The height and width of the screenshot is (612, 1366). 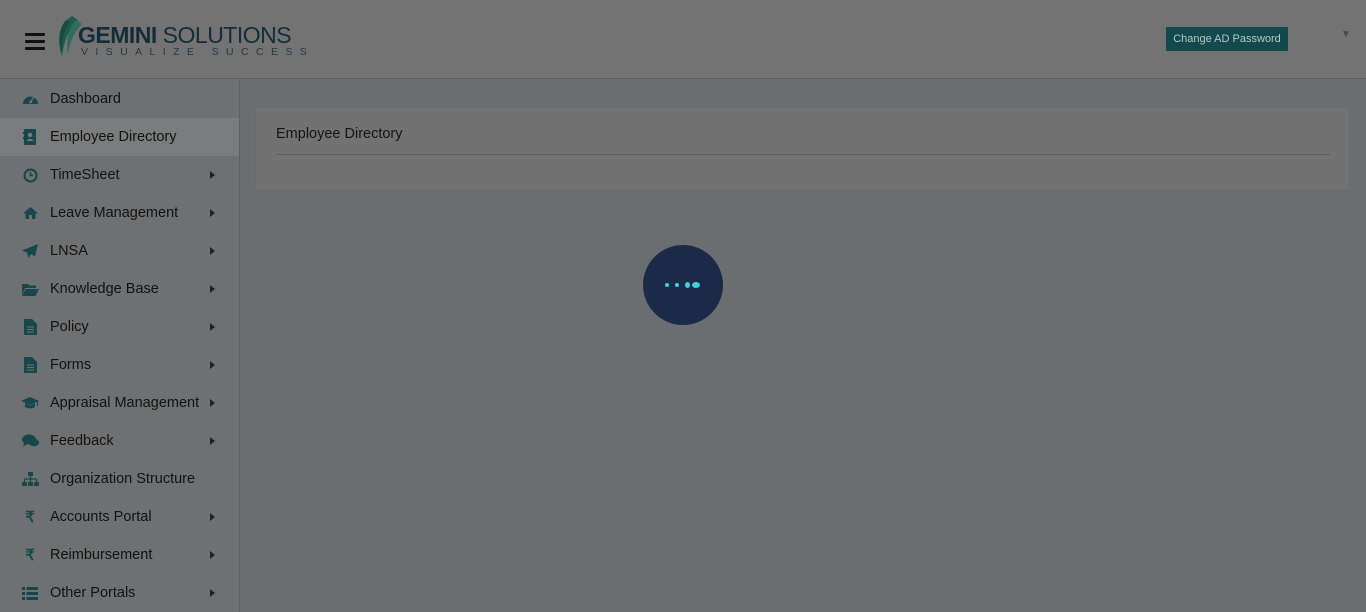 I want to click on sidebar-item-label: Knowledge Base, so click(x=104, y=289).